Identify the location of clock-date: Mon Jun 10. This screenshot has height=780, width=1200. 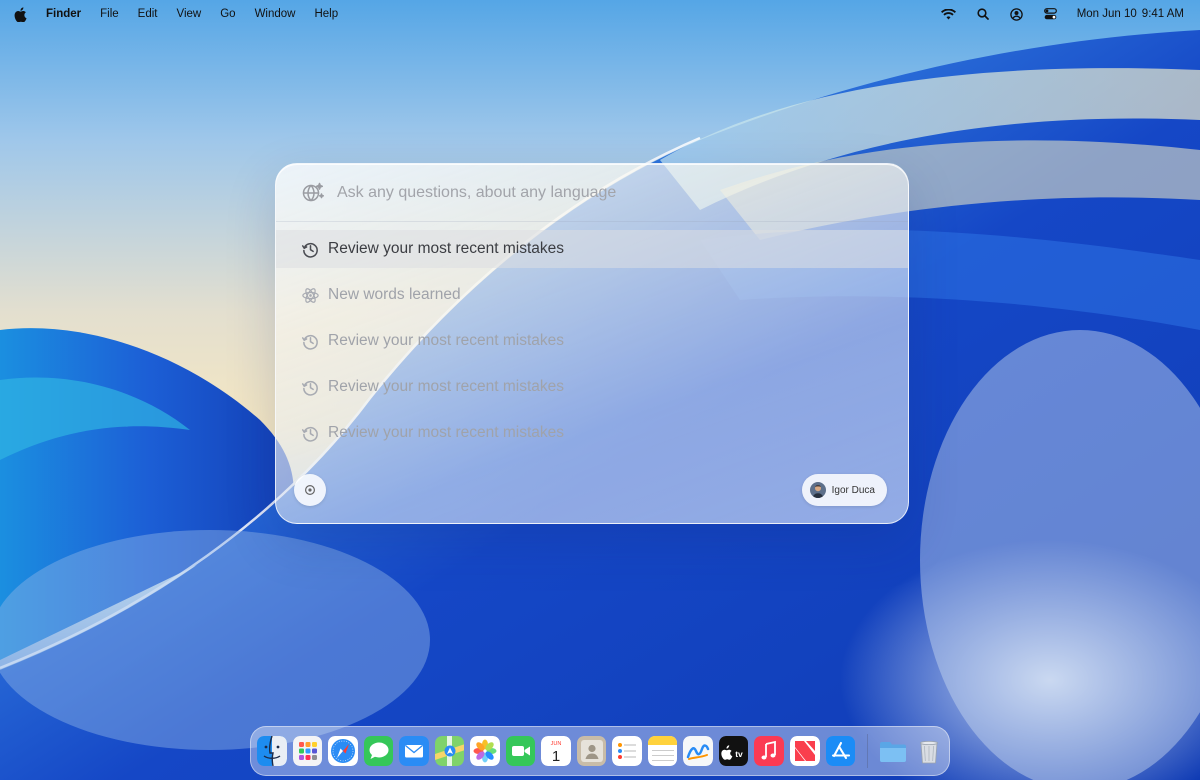
(1106, 14).